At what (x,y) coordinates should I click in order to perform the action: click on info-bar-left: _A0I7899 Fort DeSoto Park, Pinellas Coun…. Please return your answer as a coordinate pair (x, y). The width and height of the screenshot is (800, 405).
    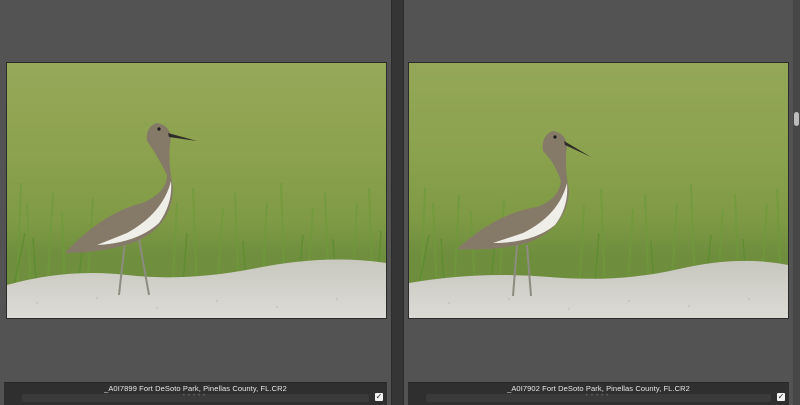
    Looking at the image, I should click on (195, 393).